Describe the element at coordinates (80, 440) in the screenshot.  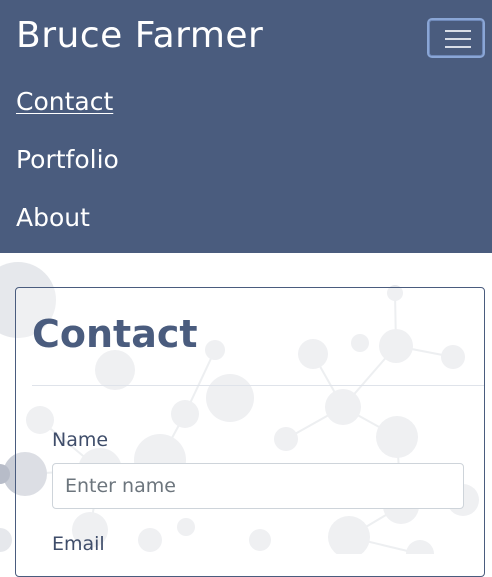
I see `name-field-label: Name` at that location.